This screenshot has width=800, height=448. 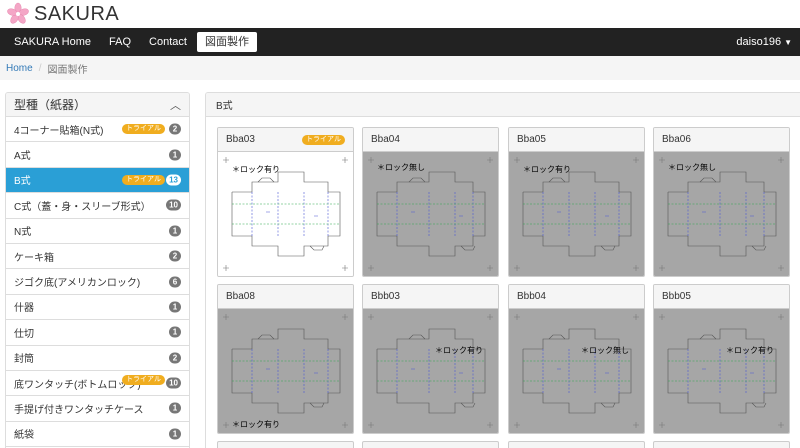 What do you see at coordinates (23, 233) in the screenshot?
I see `sidebar-item-label: N式` at bounding box center [23, 233].